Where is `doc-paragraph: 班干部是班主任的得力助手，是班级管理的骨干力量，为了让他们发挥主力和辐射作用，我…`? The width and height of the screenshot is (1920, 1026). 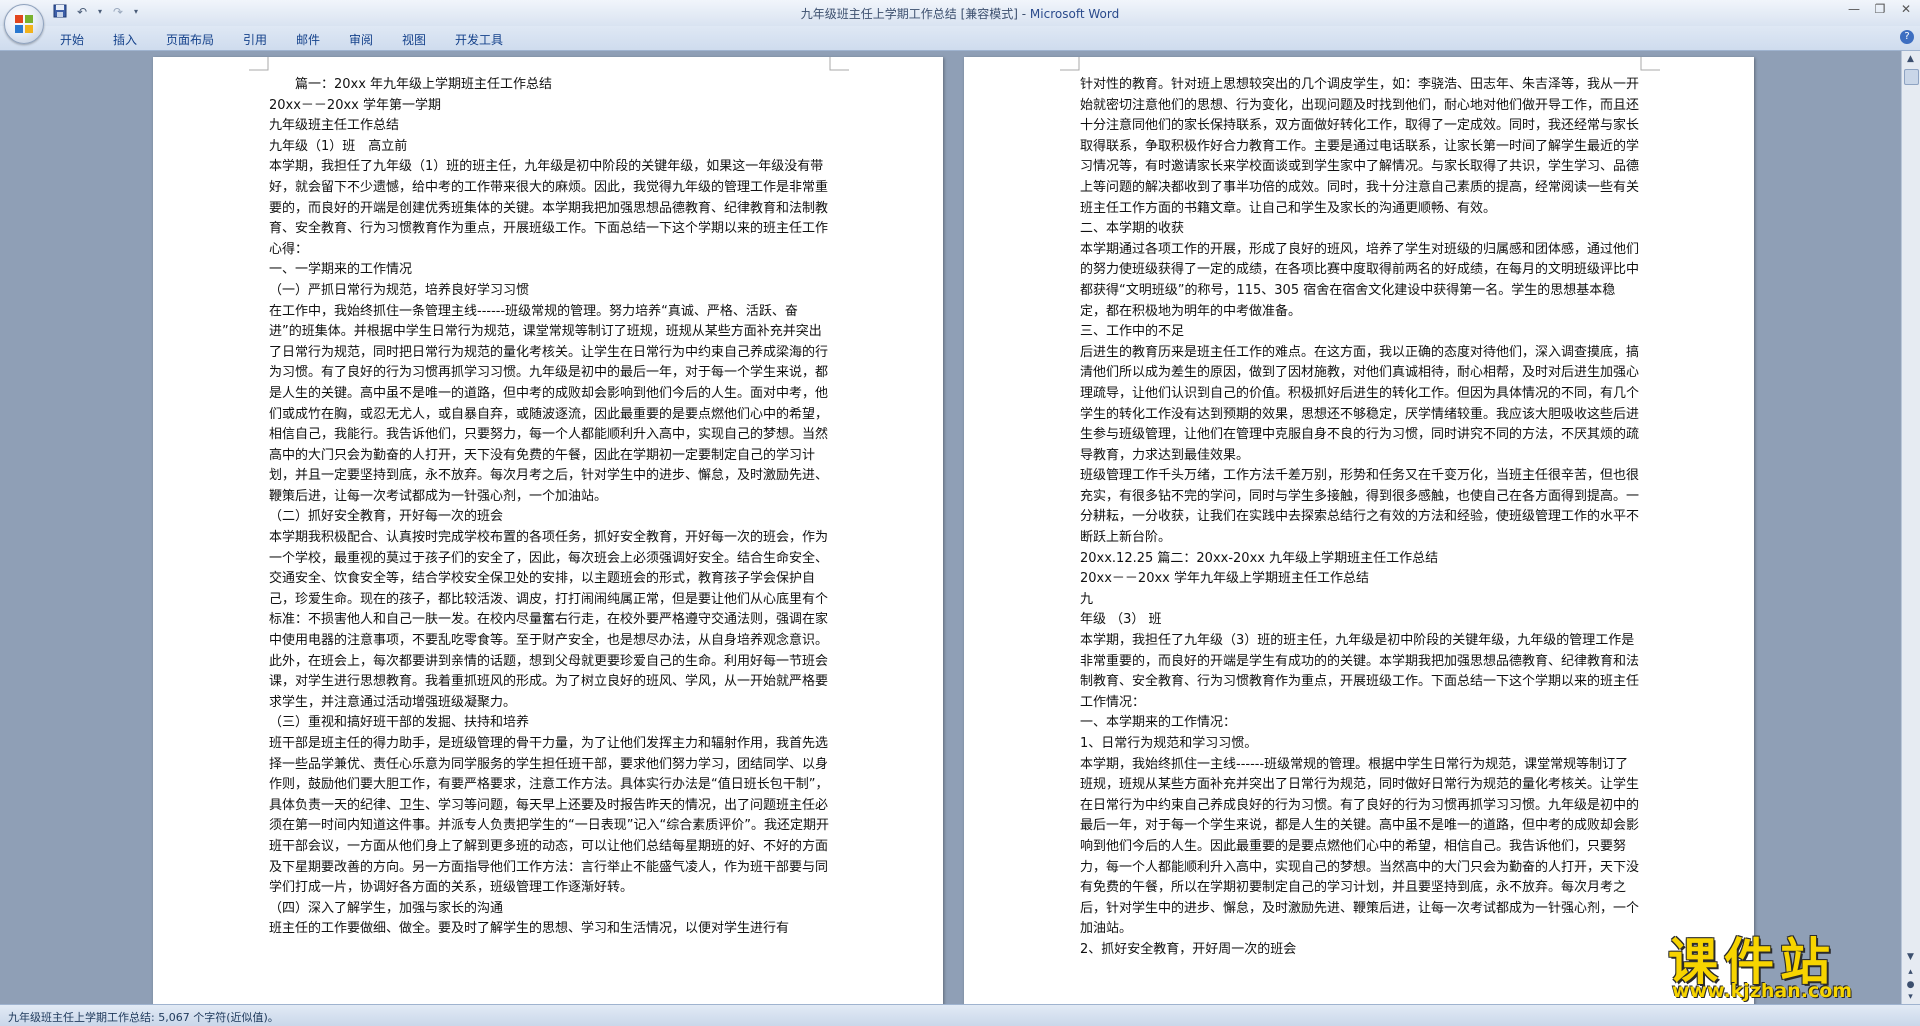 doc-paragraph: 班干部是班主任的得力助手，是班级管理的骨干力量，为了让他们发挥主力和辐射作用，我… is located at coordinates (549, 816).